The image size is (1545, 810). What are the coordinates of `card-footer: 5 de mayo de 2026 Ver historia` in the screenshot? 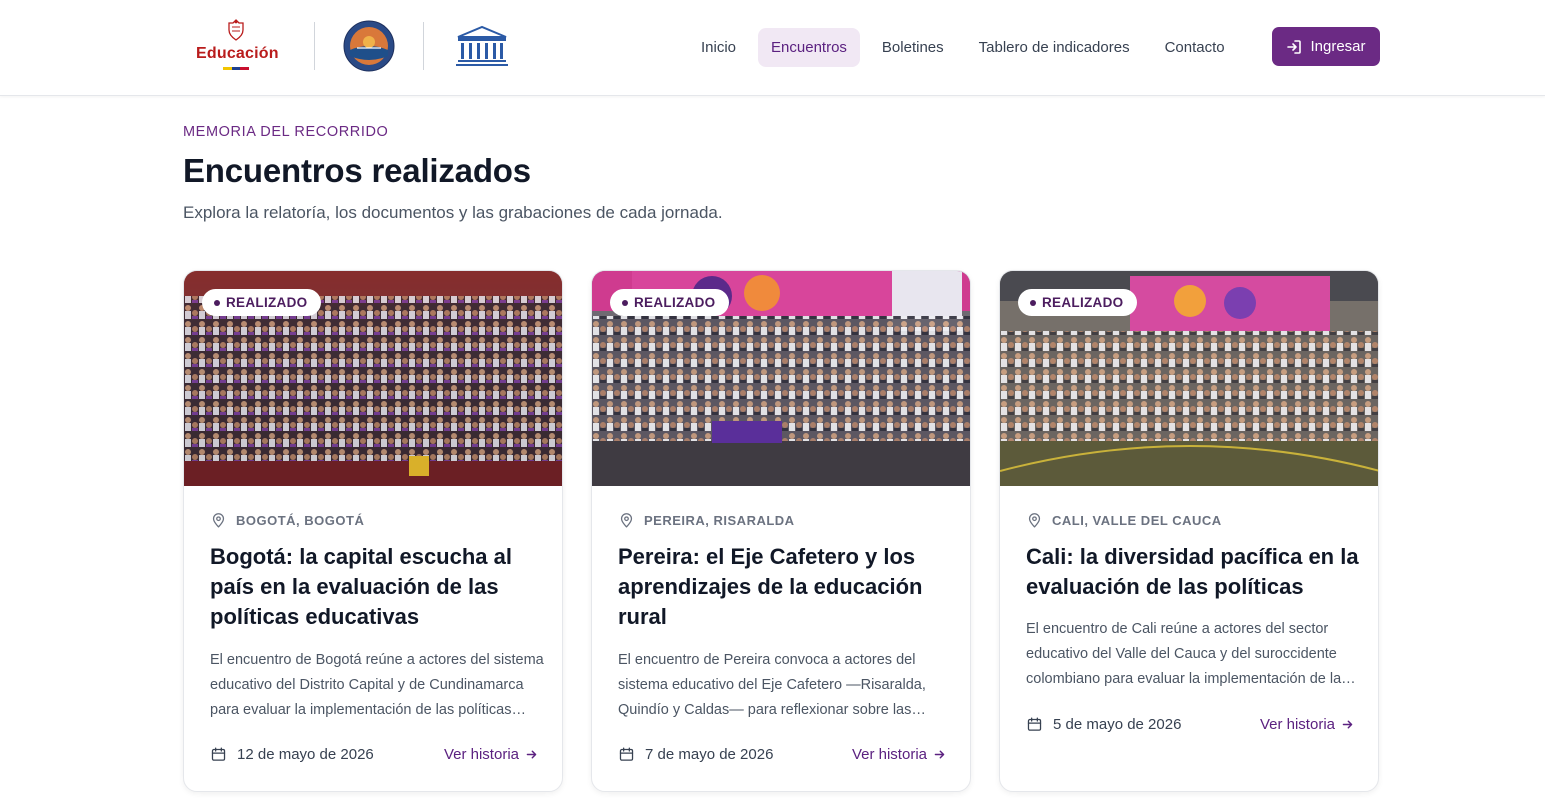 It's located at (1190, 724).